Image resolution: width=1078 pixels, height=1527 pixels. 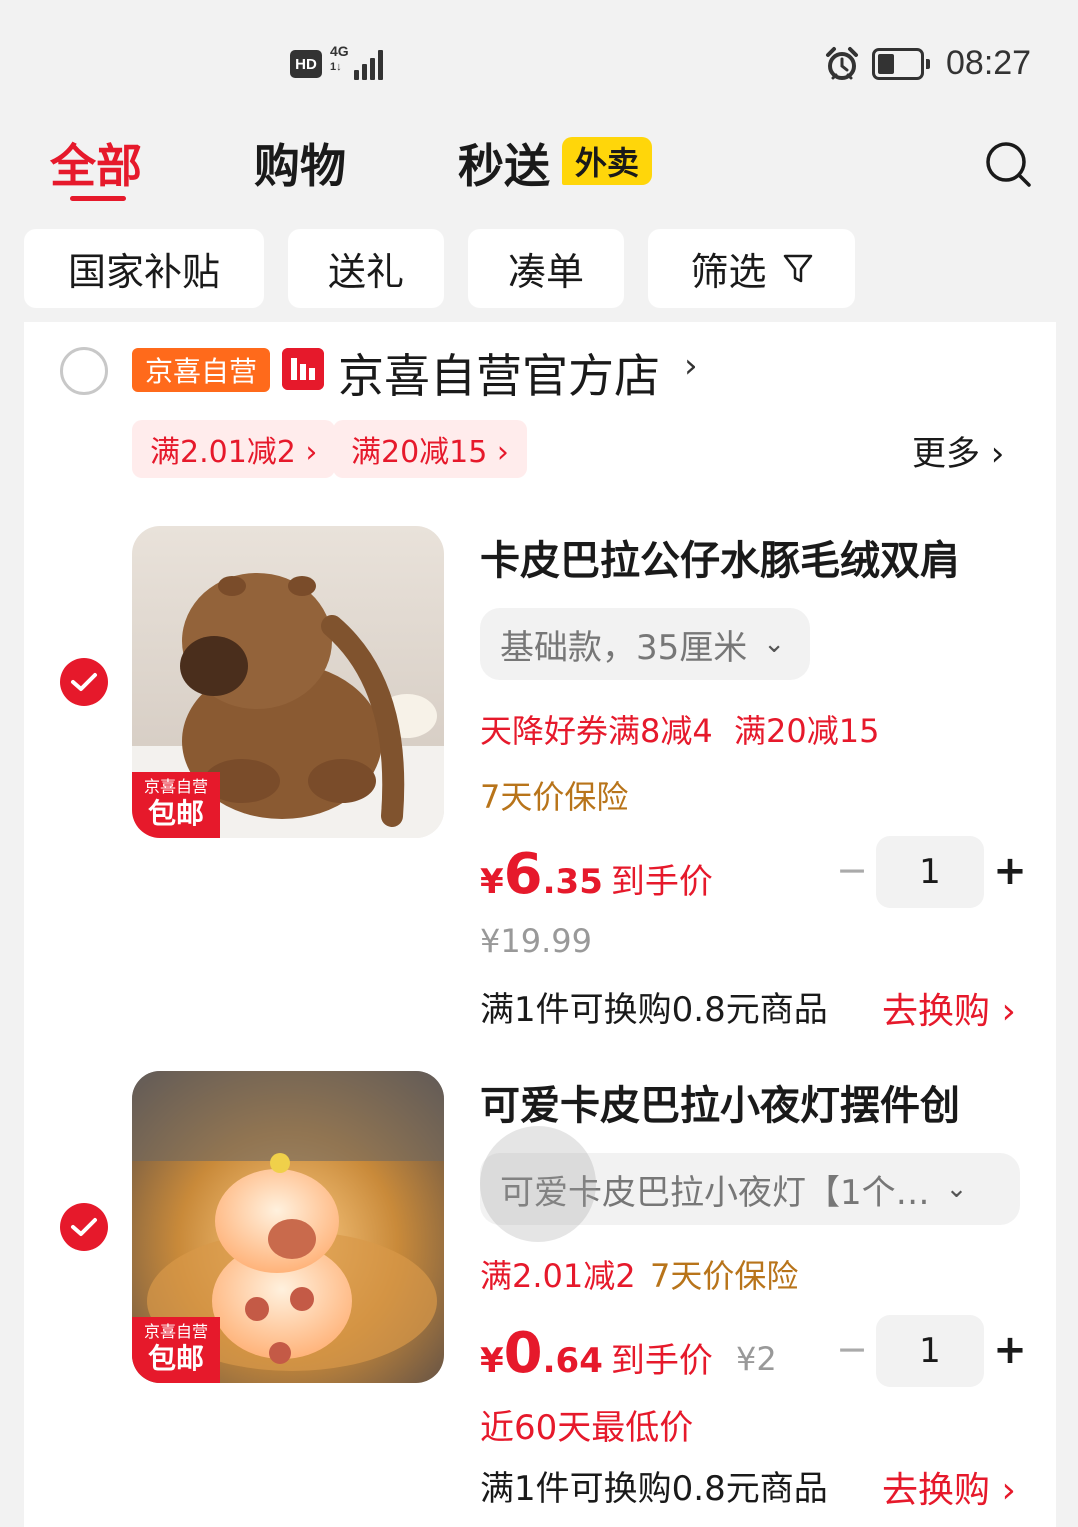 I want to click on item-1-price-insurance: 7天价保险, so click(x=554, y=797).